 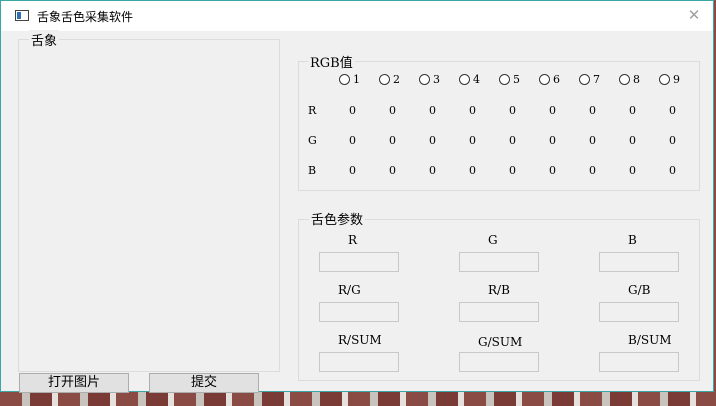 What do you see at coordinates (639, 312) in the screenshot?
I see `param-field-g-b` at bounding box center [639, 312].